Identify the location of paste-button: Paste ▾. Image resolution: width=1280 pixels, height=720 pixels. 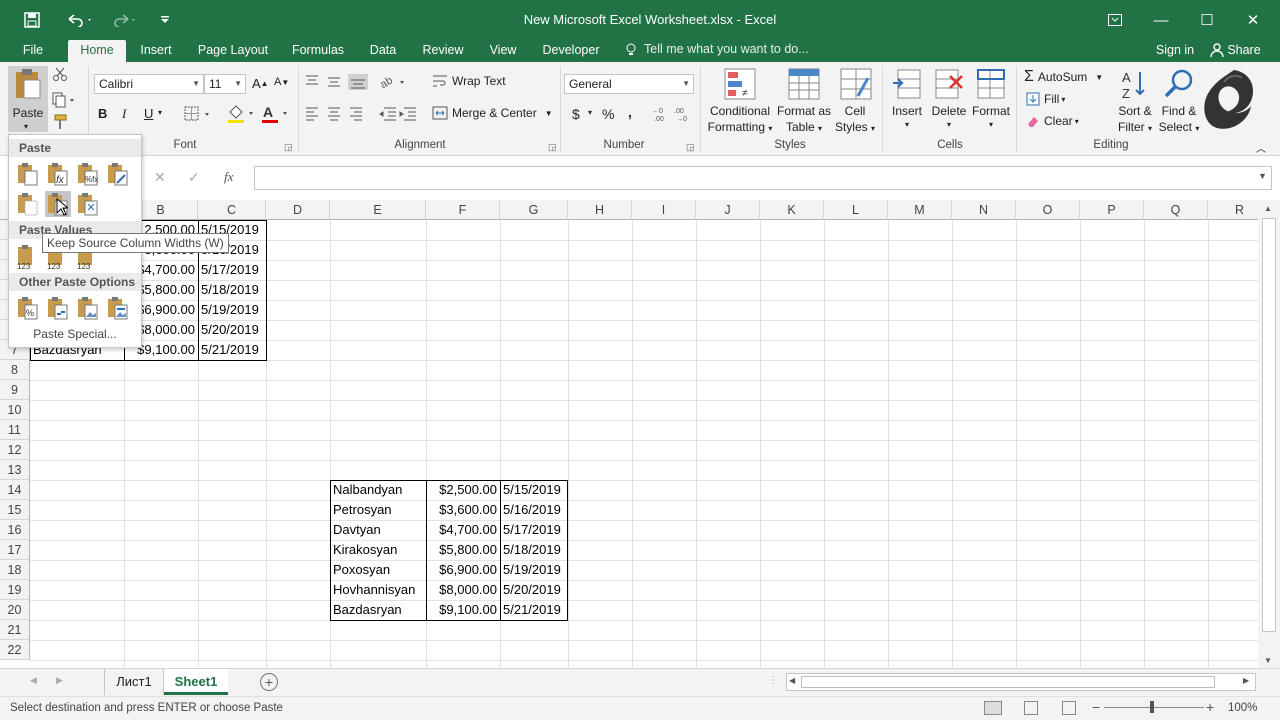
(28, 99).